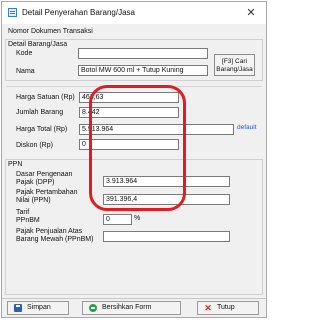  What do you see at coordinates (234, 65) in the screenshot?
I see `cari-barang-button: [F3] Cari Barang/Jasa` at bounding box center [234, 65].